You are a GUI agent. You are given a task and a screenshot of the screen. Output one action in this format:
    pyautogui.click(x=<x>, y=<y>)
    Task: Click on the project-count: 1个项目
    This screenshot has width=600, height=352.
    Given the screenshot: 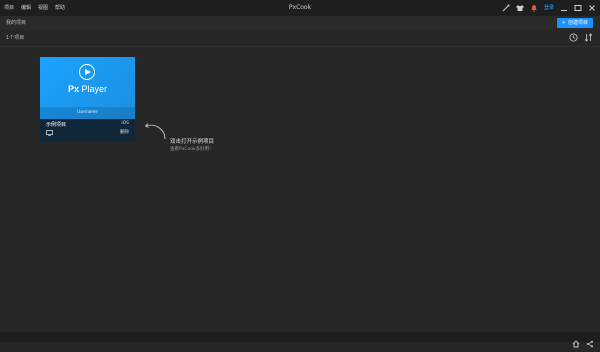 What is the action you would take?
    pyautogui.click(x=15, y=38)
    